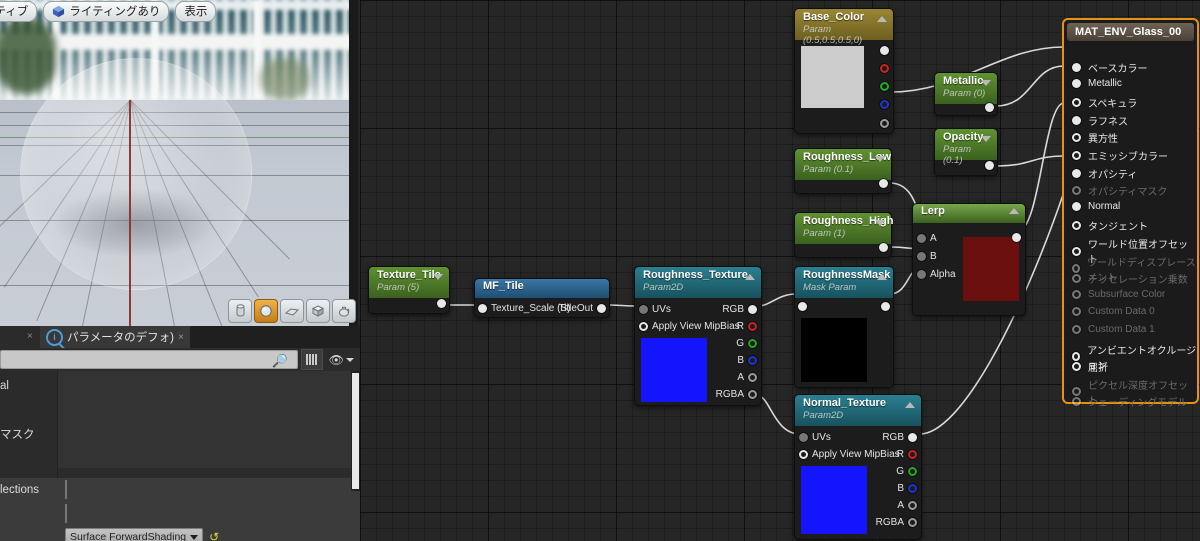  Describe the element at coordinates (318, 311) in the screenshot. I see `mesh-button-cube` at that location.